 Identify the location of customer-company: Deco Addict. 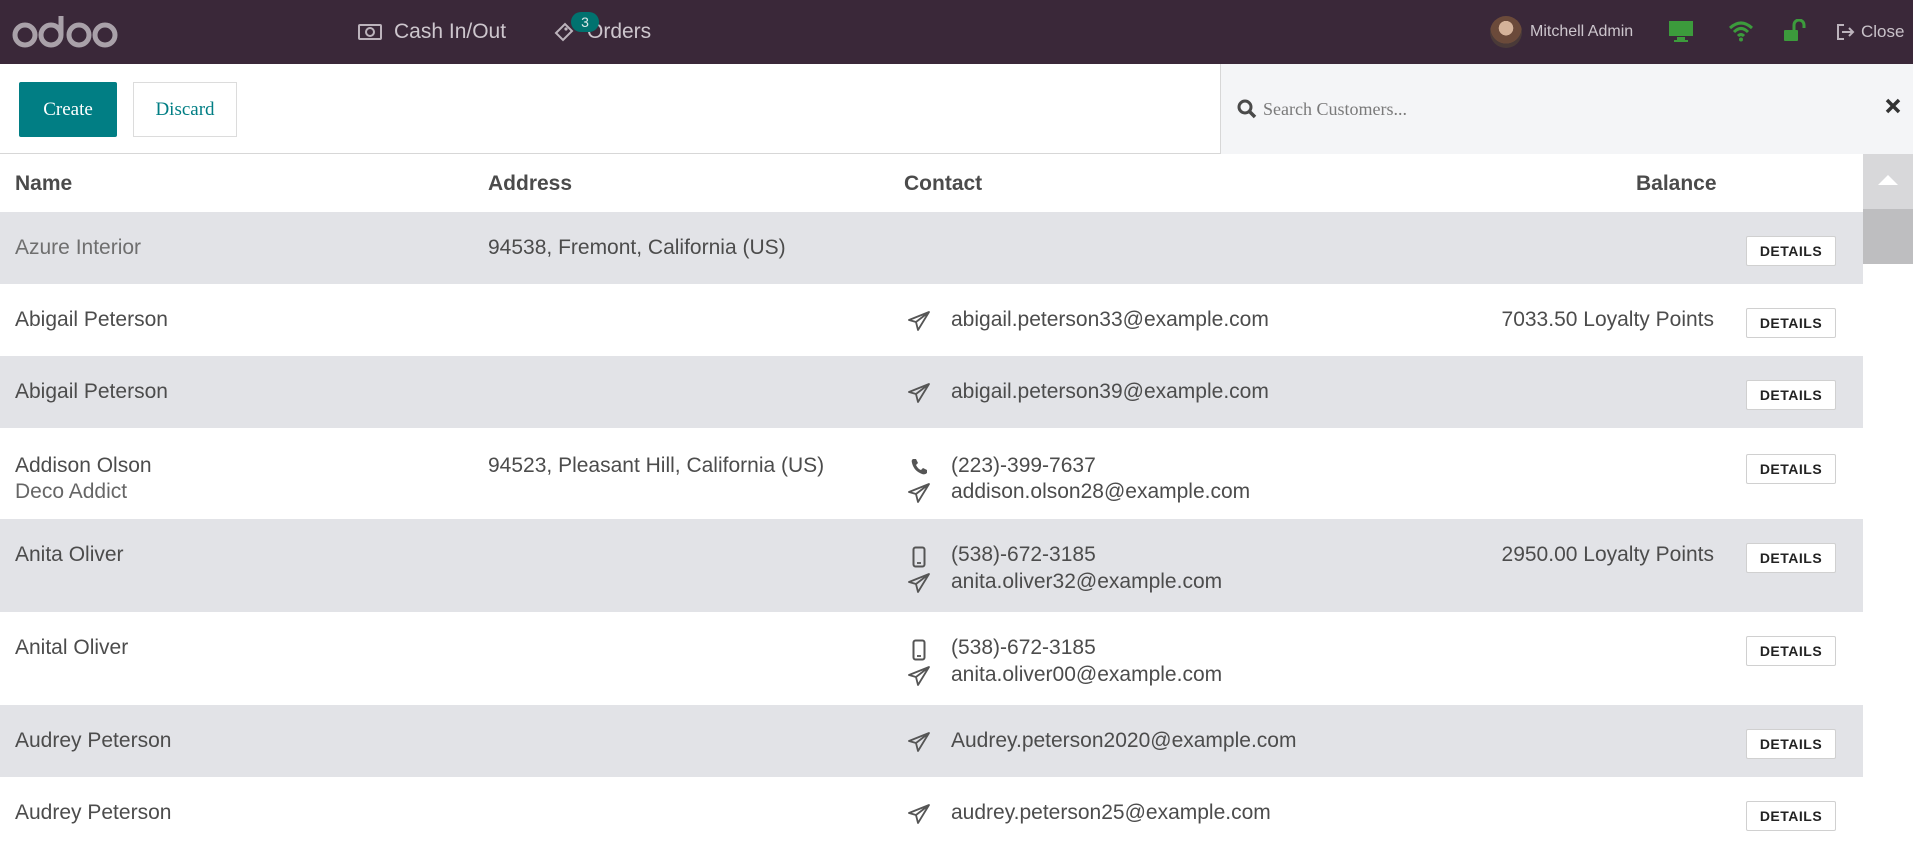
(71, 491).